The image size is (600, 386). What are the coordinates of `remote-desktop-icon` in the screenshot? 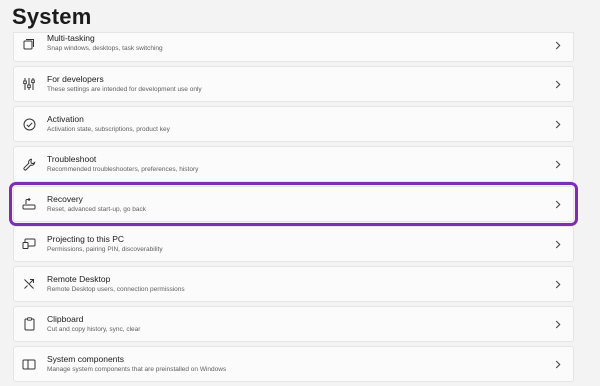 It's located at (29, 284).